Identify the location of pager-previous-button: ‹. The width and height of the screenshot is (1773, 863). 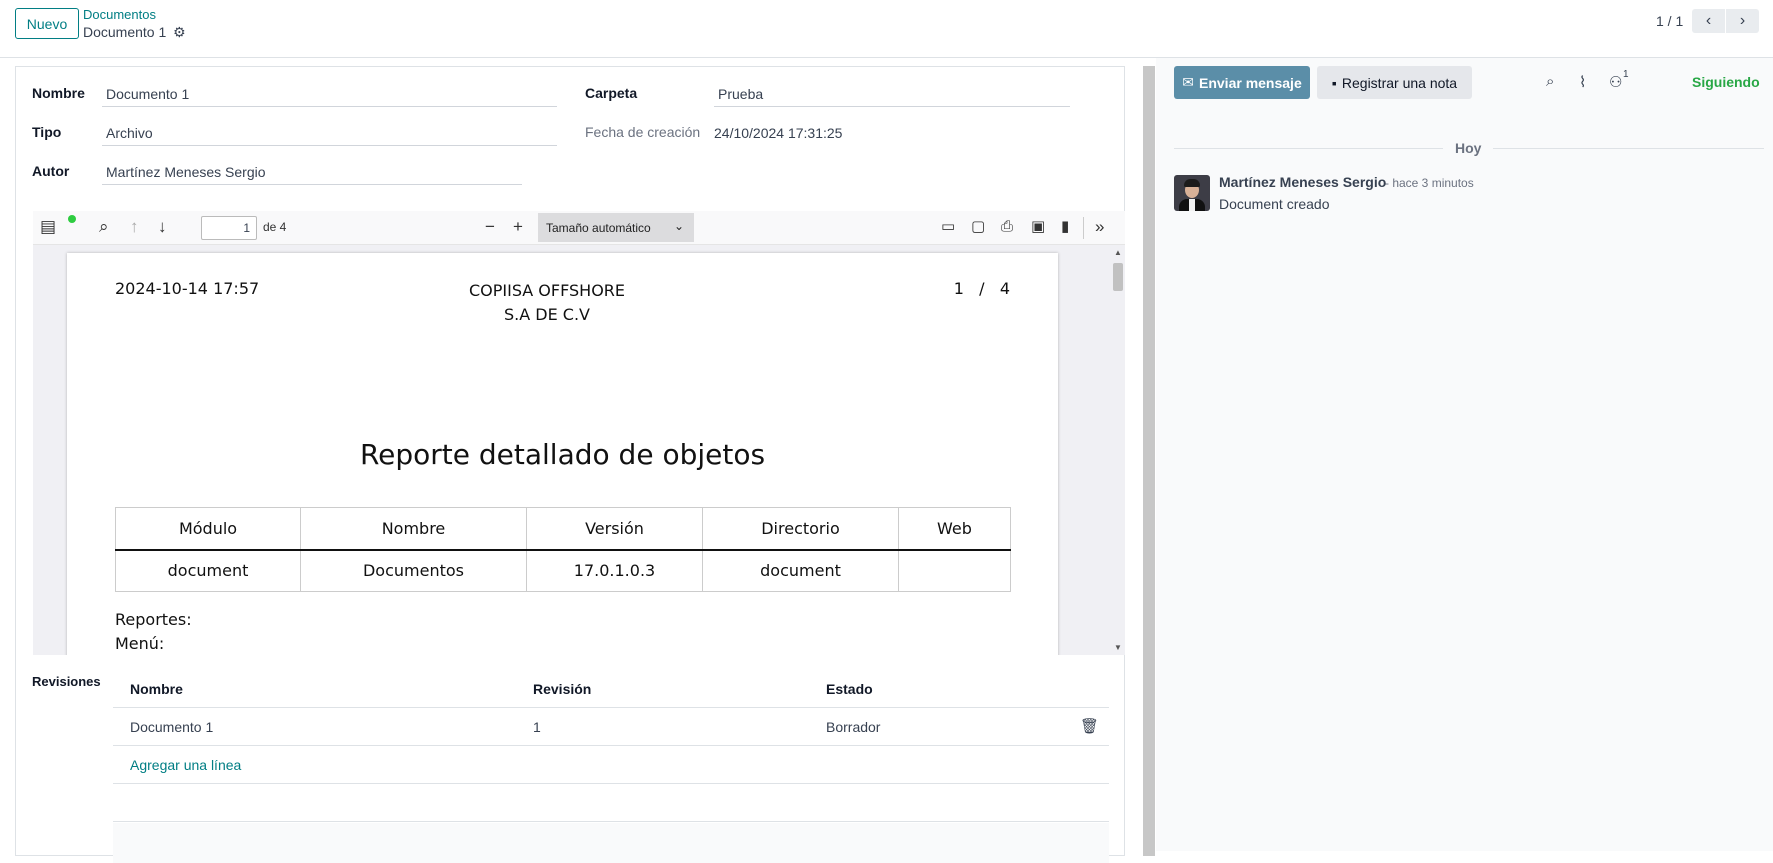
(1708, 21).